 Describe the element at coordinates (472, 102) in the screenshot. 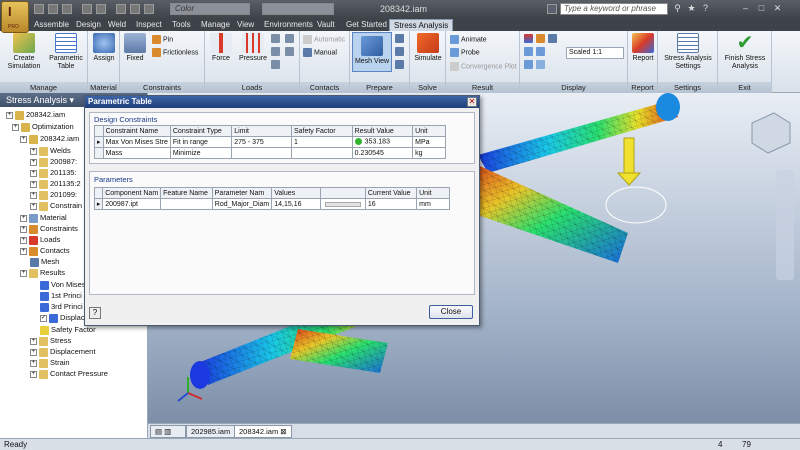

I see `dialog-close-icon: ✕` at that location.